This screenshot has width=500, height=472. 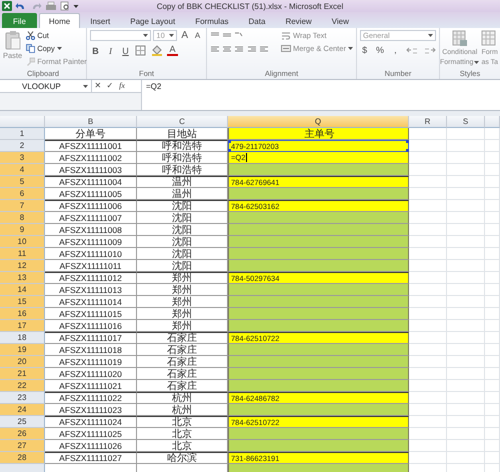 I want to click on table-cell: AFSZX11111001, so click(x=91, y=146).